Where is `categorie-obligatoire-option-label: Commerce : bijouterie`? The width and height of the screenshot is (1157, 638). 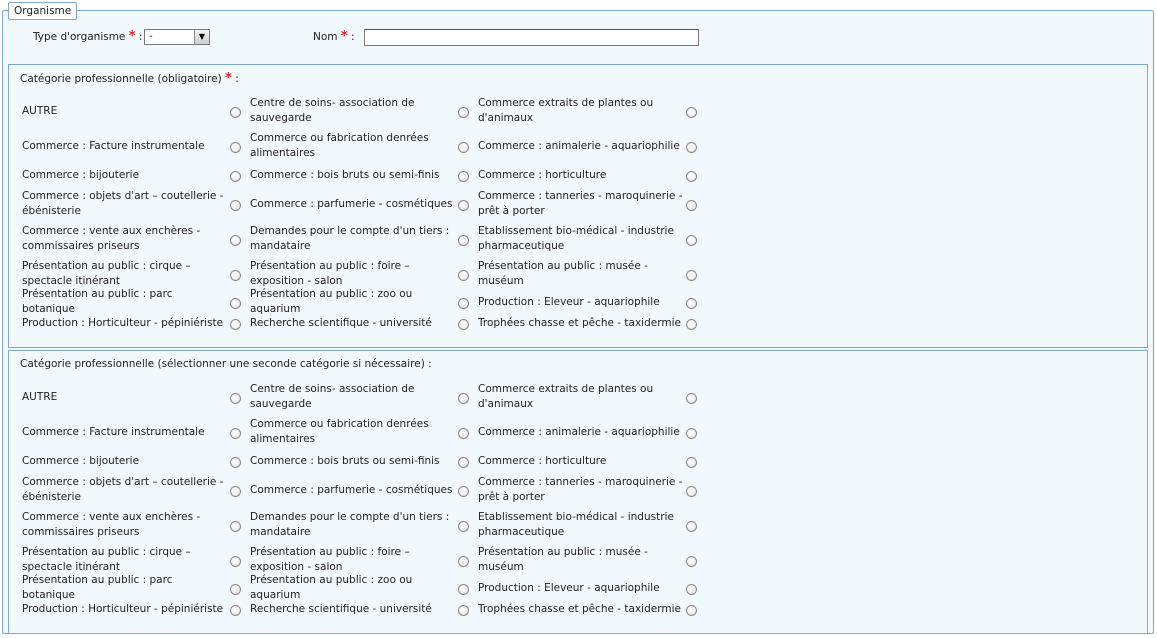 categorie-obligatoire-option-label: Commerce : bijouterie is located at coordinates (81, 174).